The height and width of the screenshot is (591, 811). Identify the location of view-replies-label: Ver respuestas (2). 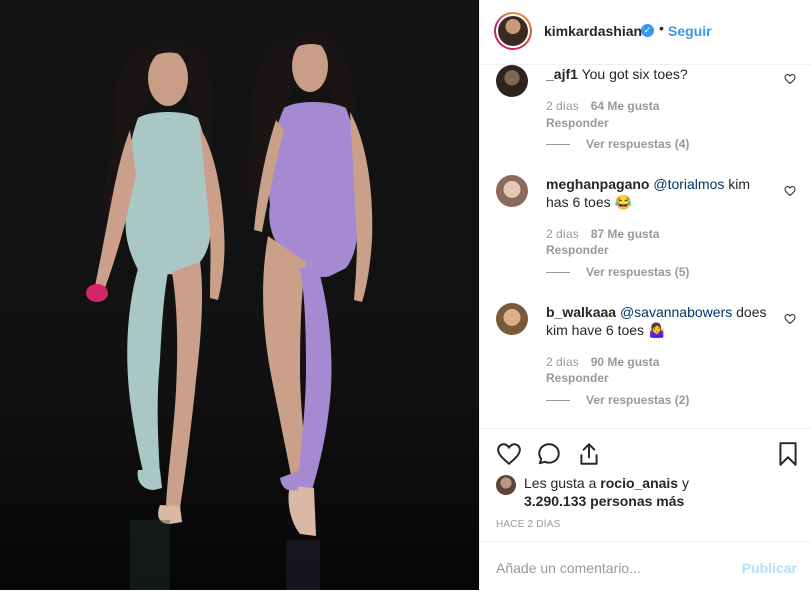
(638, 400).